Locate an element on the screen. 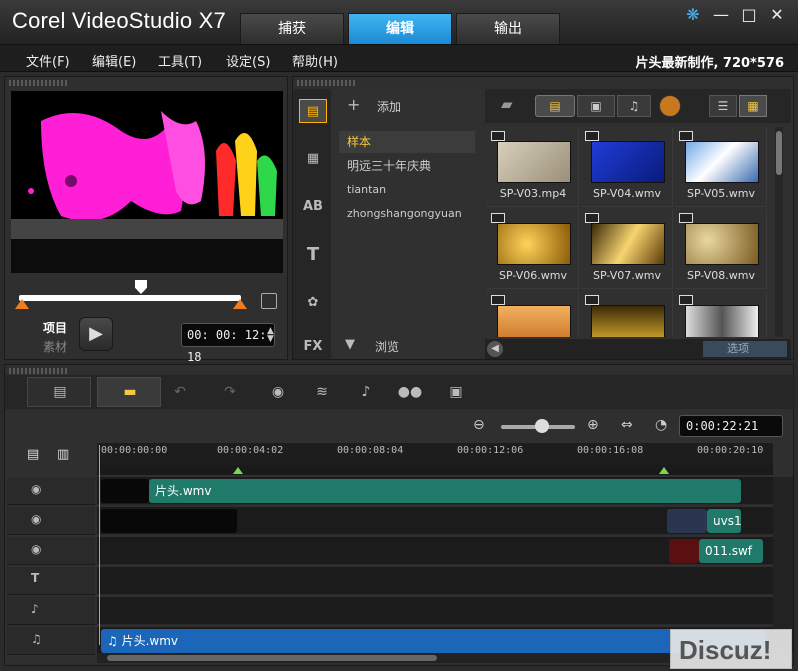 This screenshot has height=671, width=798. zoom-in-icon: ⊕ is located at coordinates (593, 425).